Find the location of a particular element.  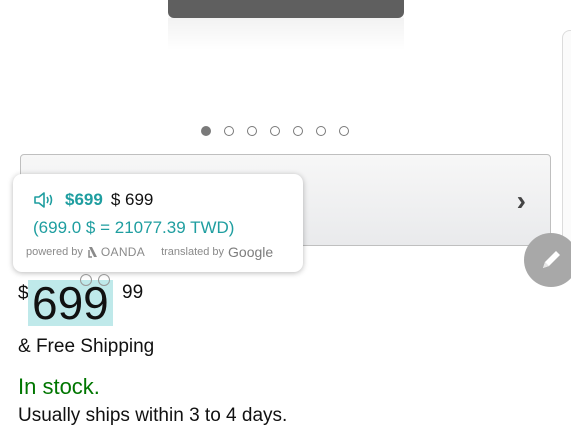

price-fraction: 99 is located at coordinates (133, 292).